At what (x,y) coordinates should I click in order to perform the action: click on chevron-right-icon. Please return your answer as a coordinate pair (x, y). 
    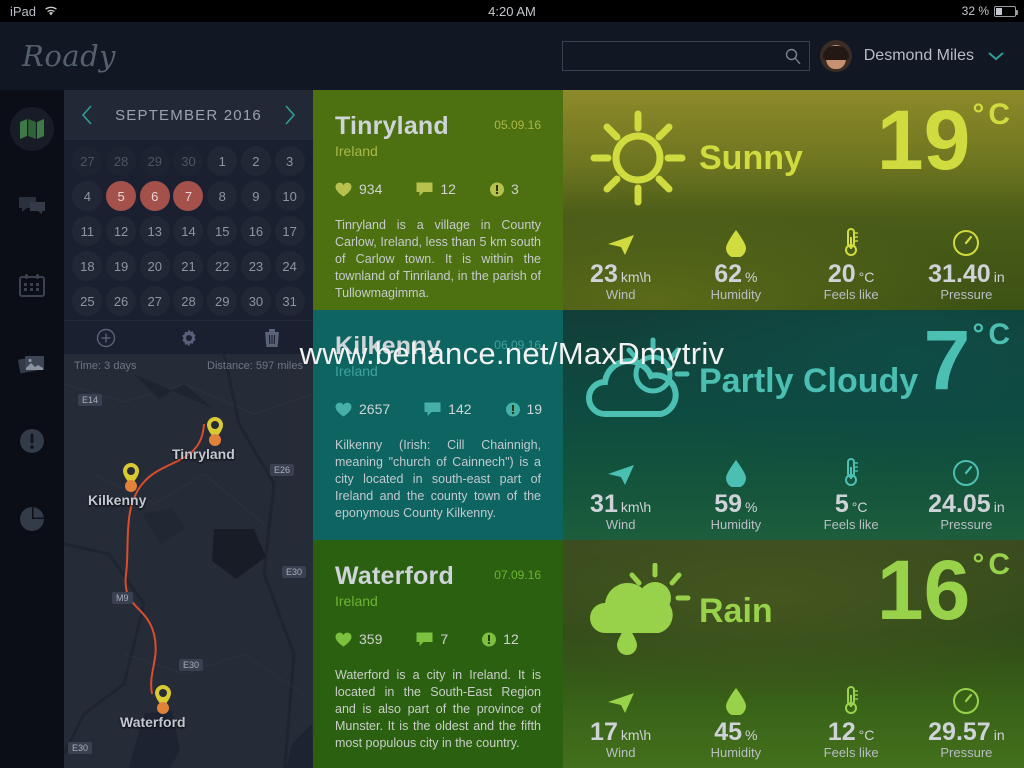
    Looking at the image, I should click on (290, 115).